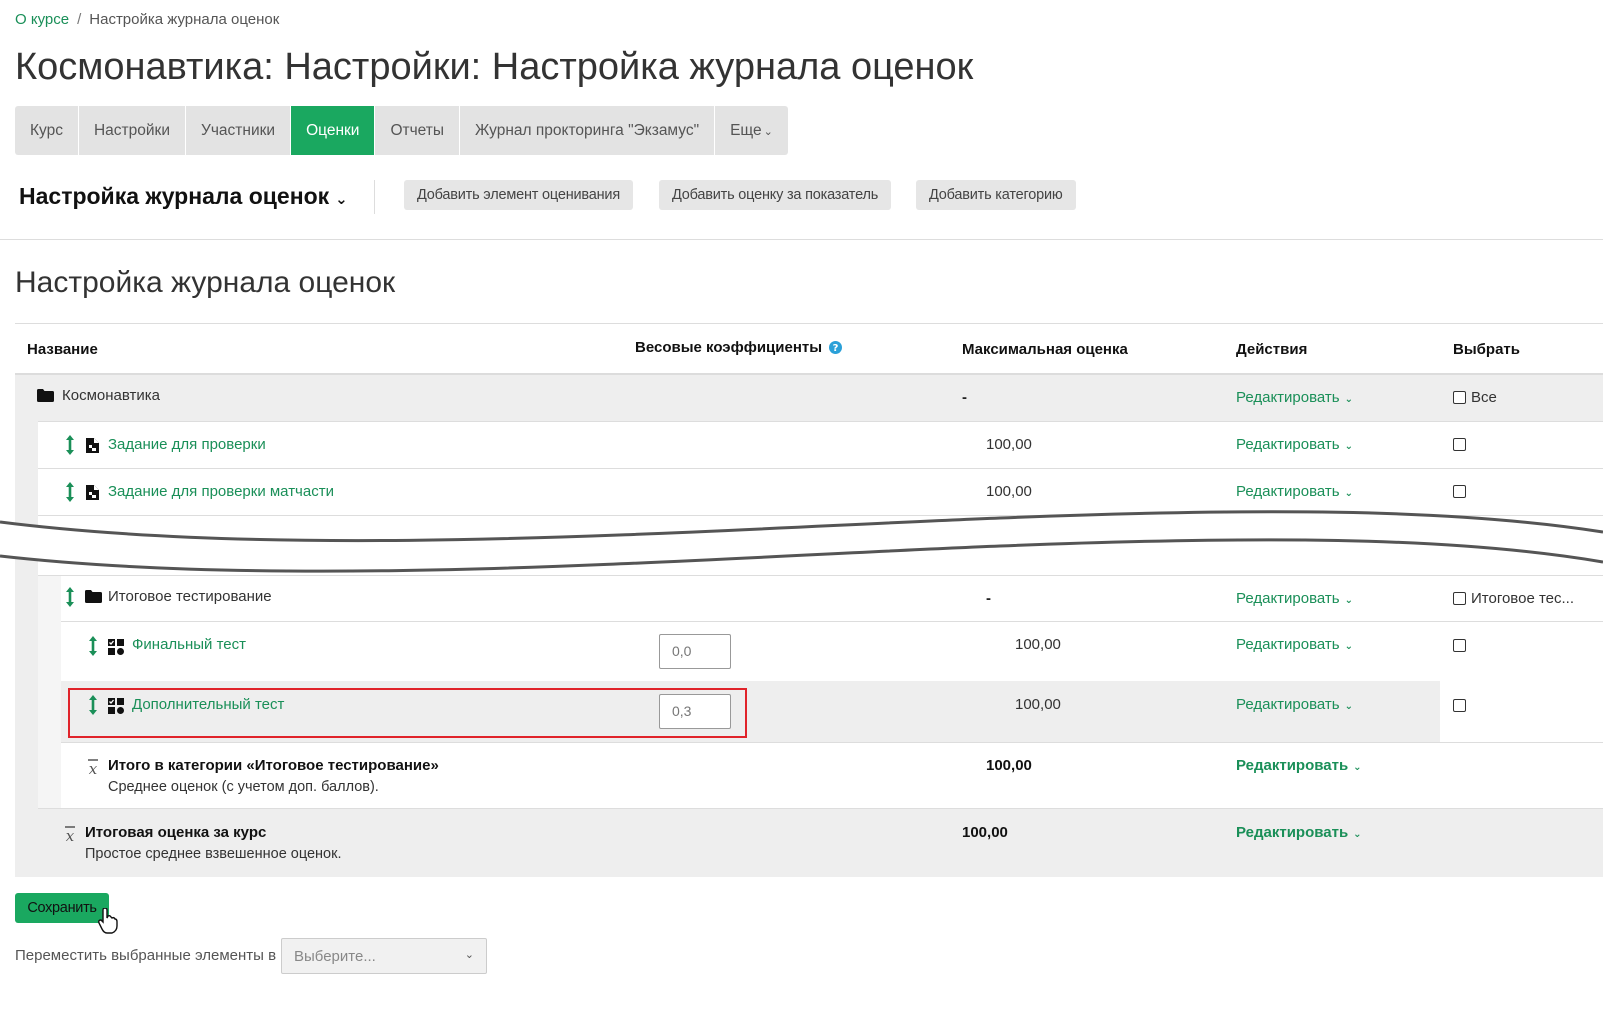  I want to click on col-header-weights-label: Весовые коэффициенты, so click(729, 347).